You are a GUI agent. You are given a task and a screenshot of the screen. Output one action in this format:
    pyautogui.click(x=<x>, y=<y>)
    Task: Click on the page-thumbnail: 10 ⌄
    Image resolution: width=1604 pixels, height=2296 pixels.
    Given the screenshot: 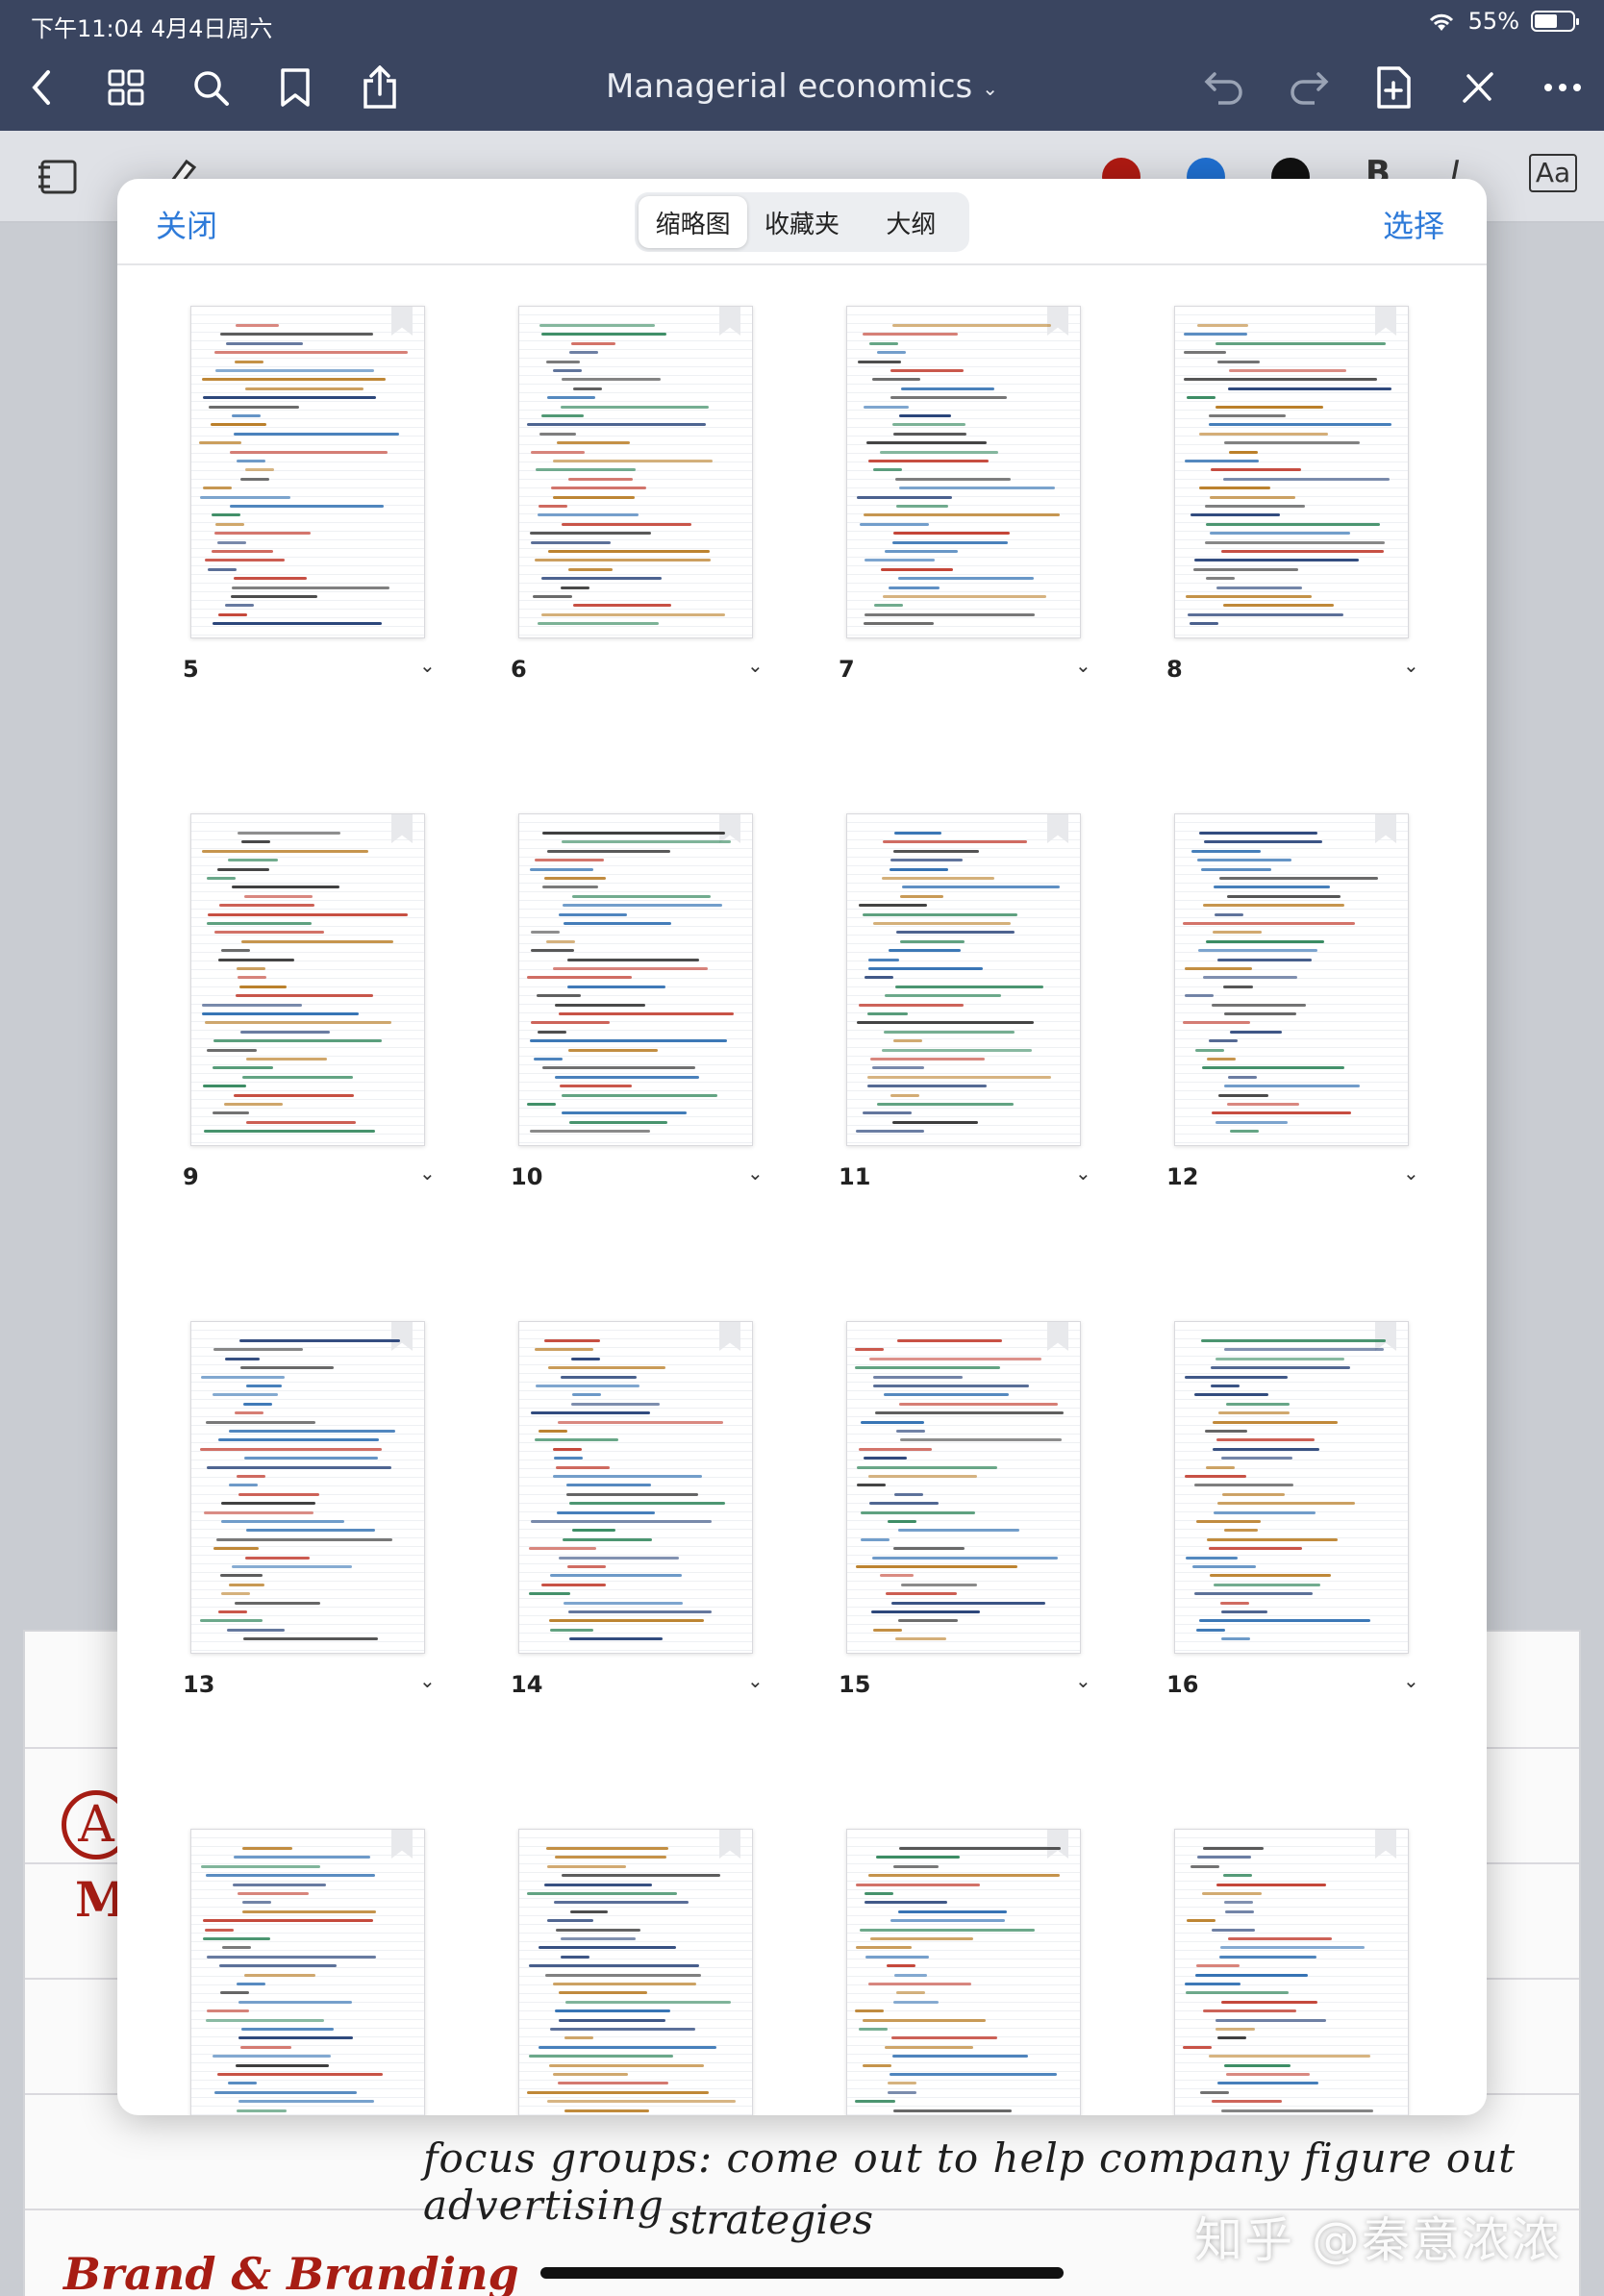 What is the action you would take?
    pyautogui.click(x=649, y=994)
    